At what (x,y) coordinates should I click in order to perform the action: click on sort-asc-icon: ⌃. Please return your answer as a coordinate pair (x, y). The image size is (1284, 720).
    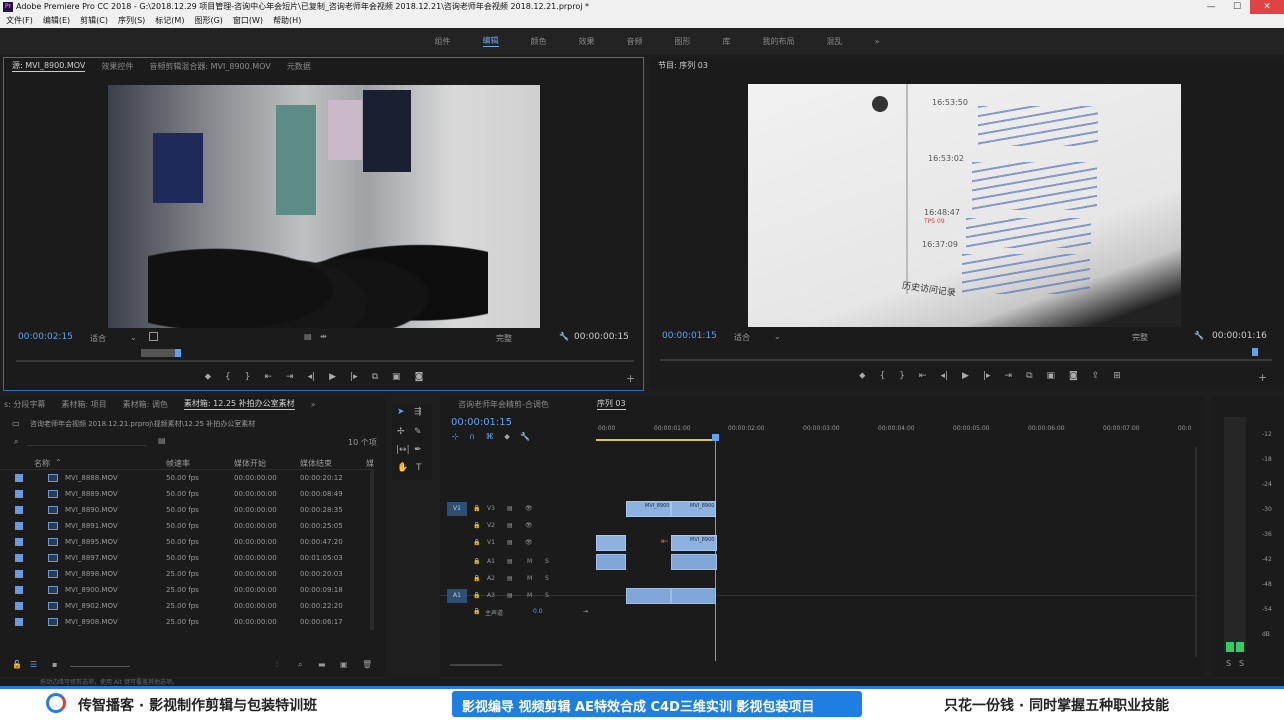
    Looking at the image, I should click on (58, 462).